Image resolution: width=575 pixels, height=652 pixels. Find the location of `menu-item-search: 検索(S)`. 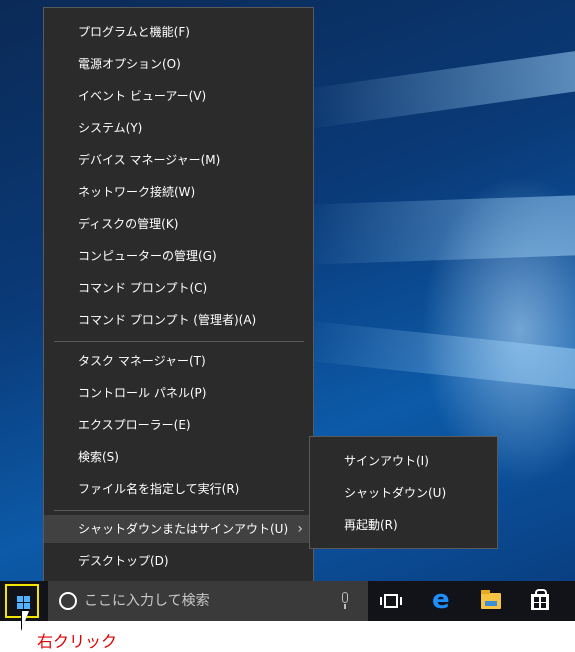

menu-item-search: 検索(S) is located at coordinates (178, 457).